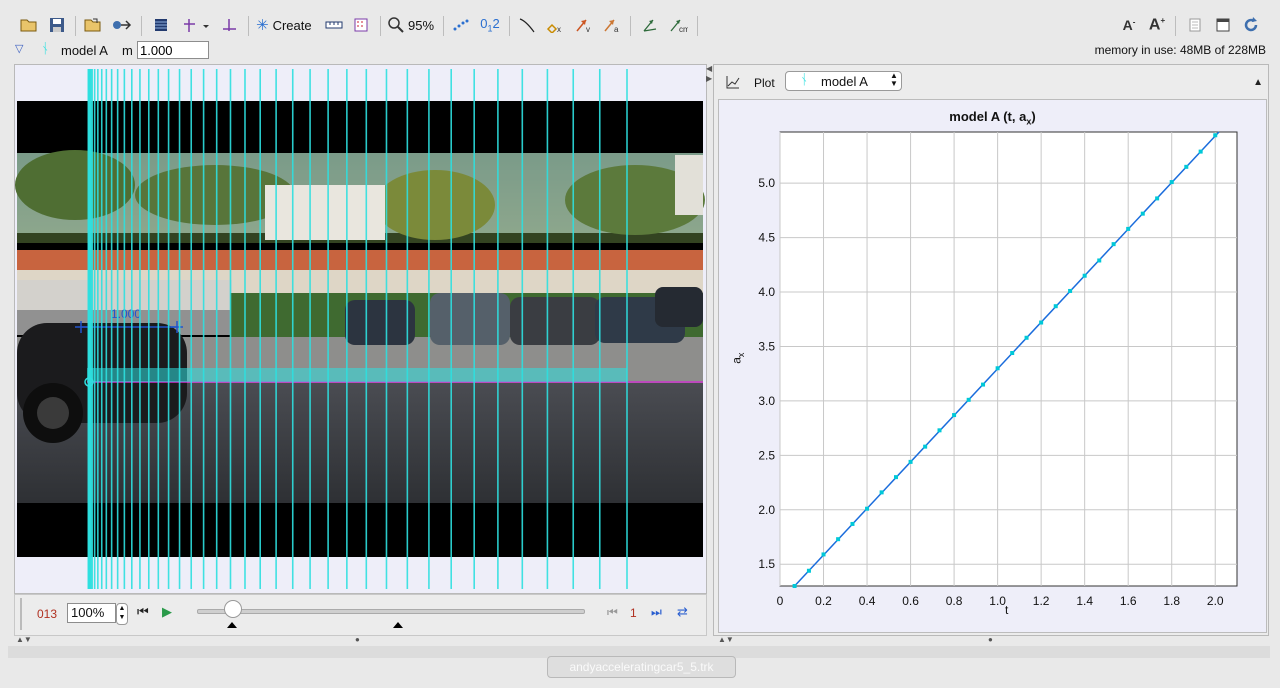 Image resolution: width=1280 pixels, height=688 pixels. I want to click on track-create-button: ✳ Create, so click(287, 25).